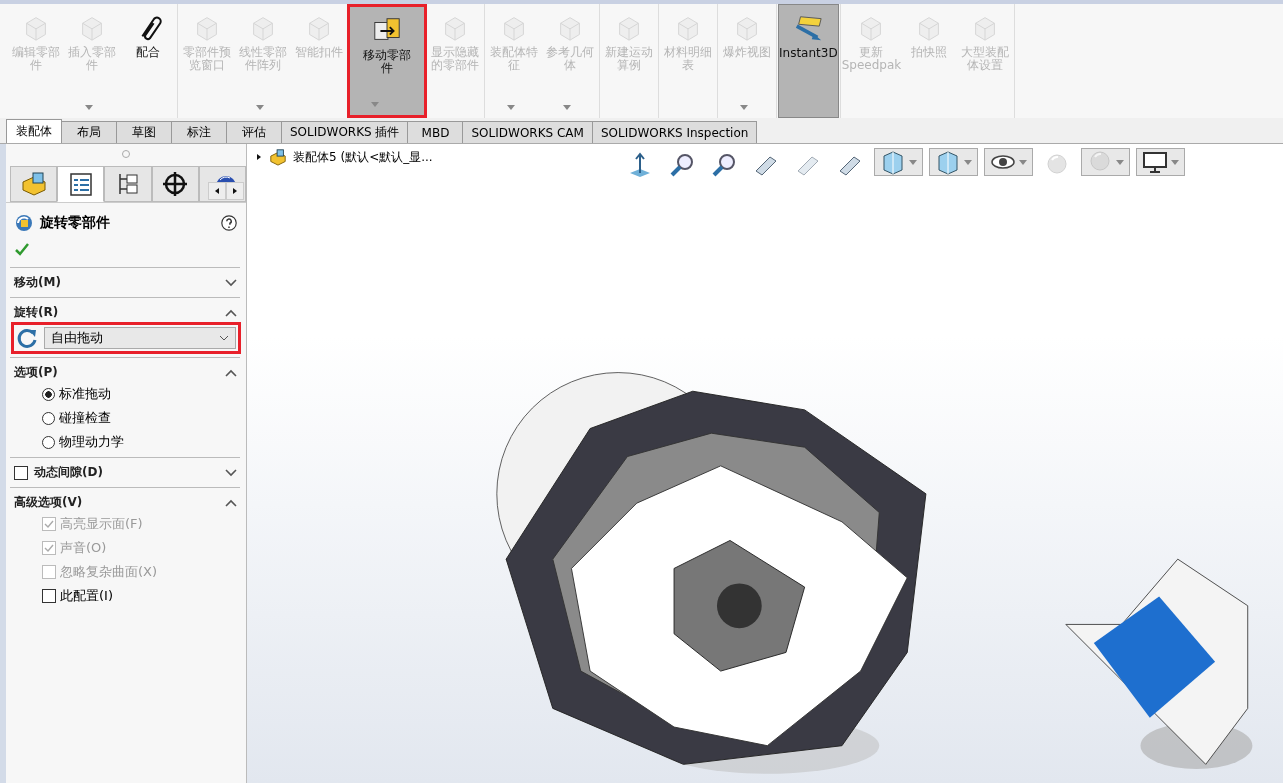 Image resolution: width=1283 pixels, height=783 pixels. Describe the element at coordinates (140, 338) in the screenshot. I see `dropdown-field: 自由拖动` at that location.